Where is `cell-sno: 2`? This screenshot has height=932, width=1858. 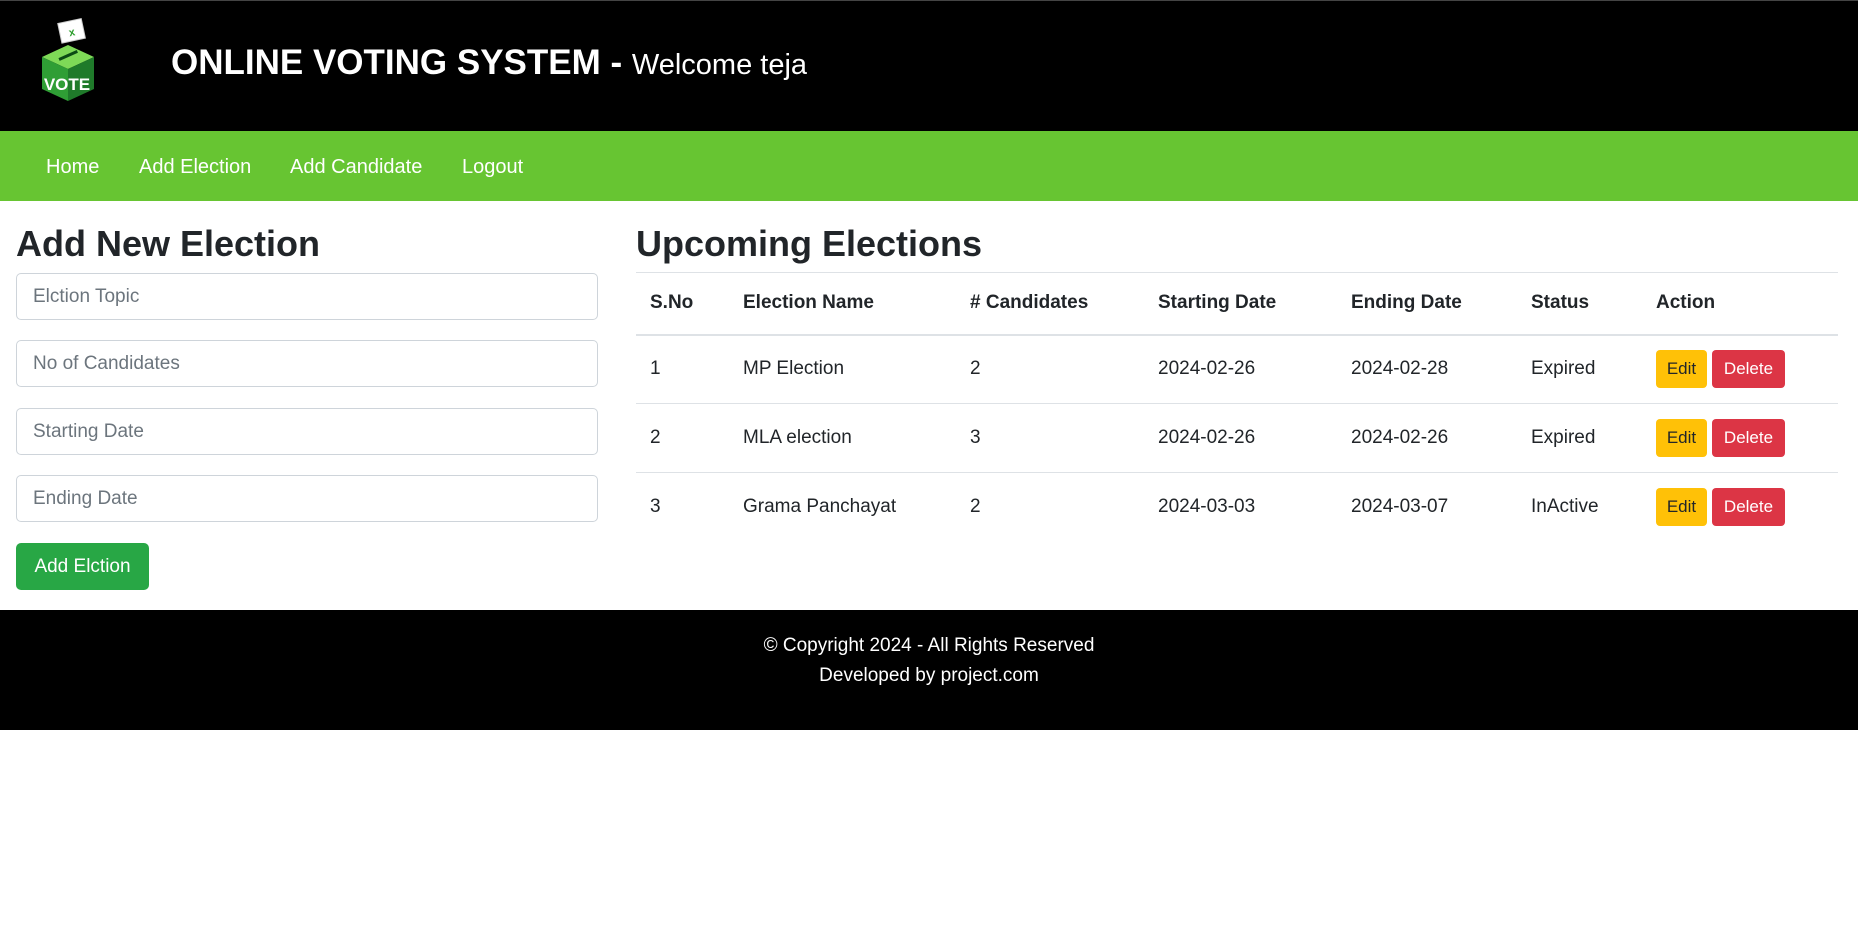 cell-sno: 2 is located at coordinates (682, 438).